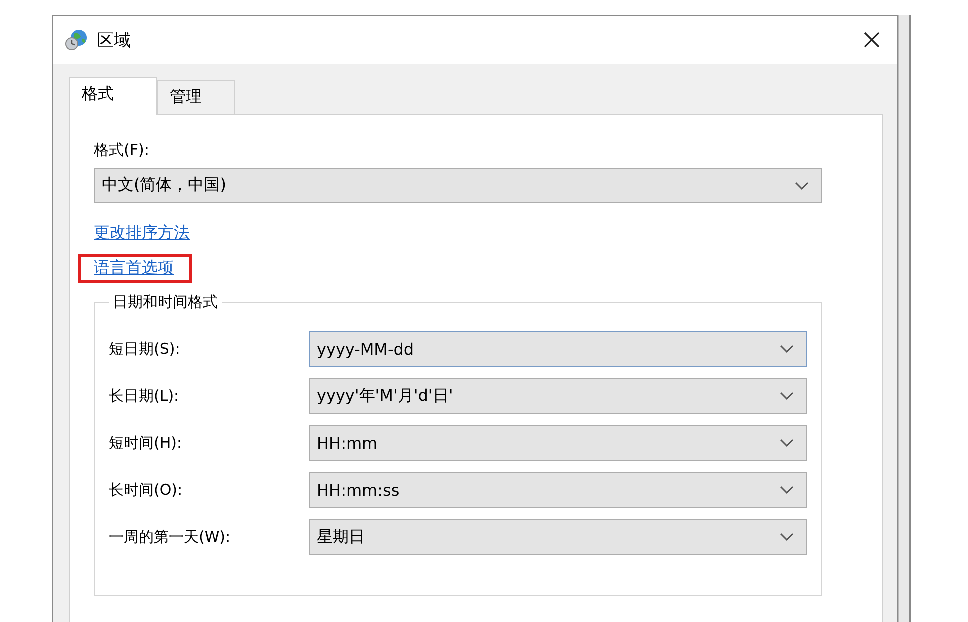 The image size is (968, 622). Describe the element at coordinates (558, 443) in the screenshot. I see `dropdown: HH:mm` at that location.